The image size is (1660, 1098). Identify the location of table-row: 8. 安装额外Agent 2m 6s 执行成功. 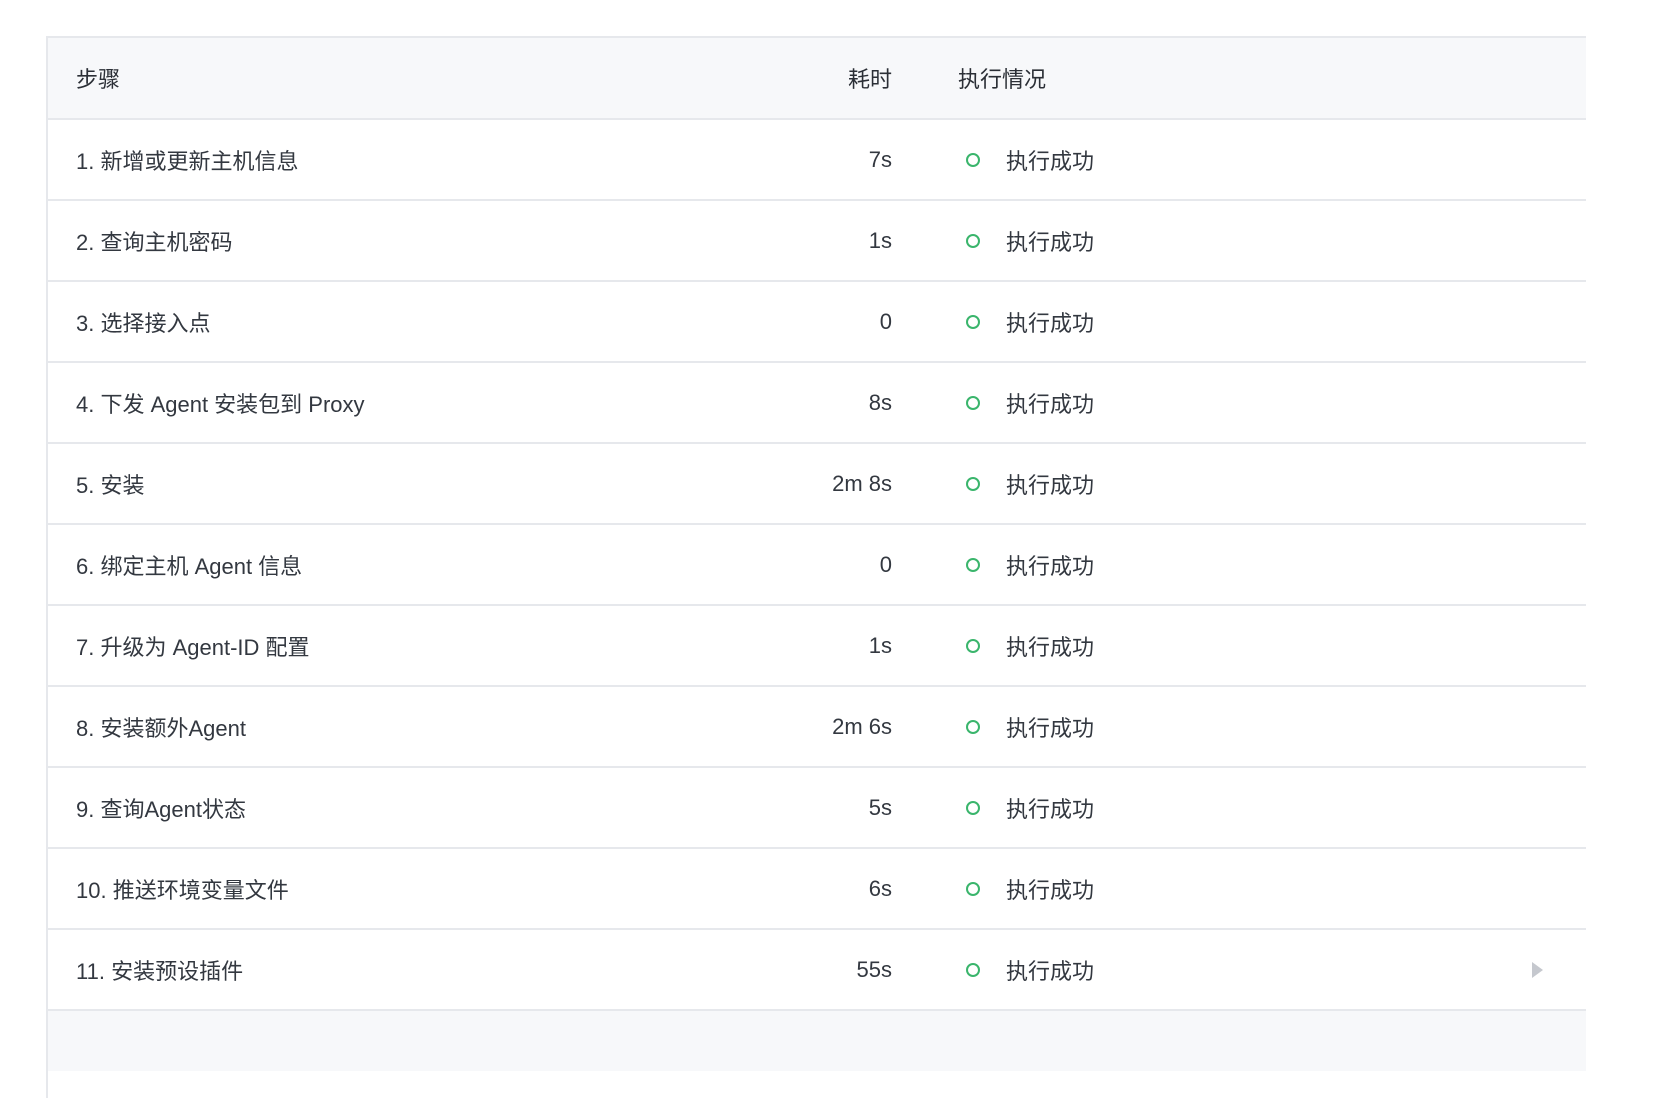
(817, 727).